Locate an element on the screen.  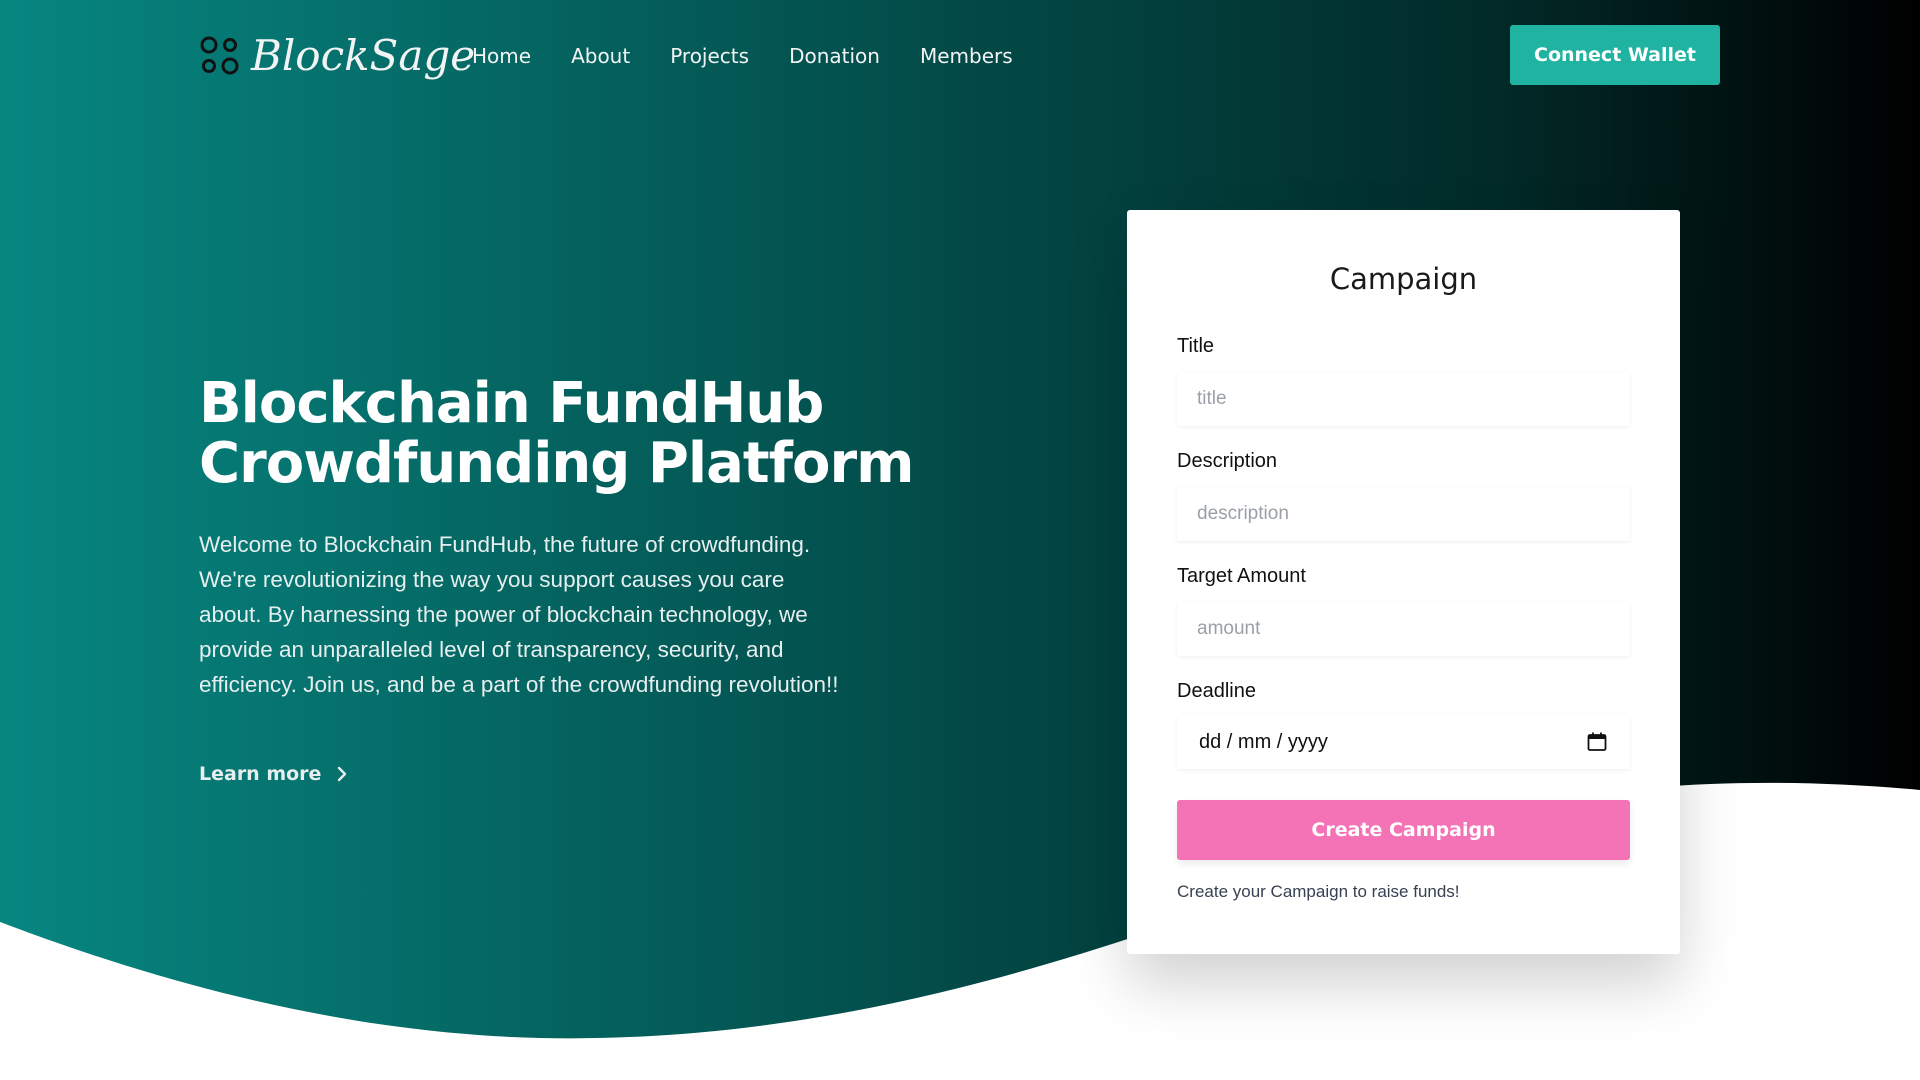
deadline-label: Deadline is located at coordinates (1216, 691).